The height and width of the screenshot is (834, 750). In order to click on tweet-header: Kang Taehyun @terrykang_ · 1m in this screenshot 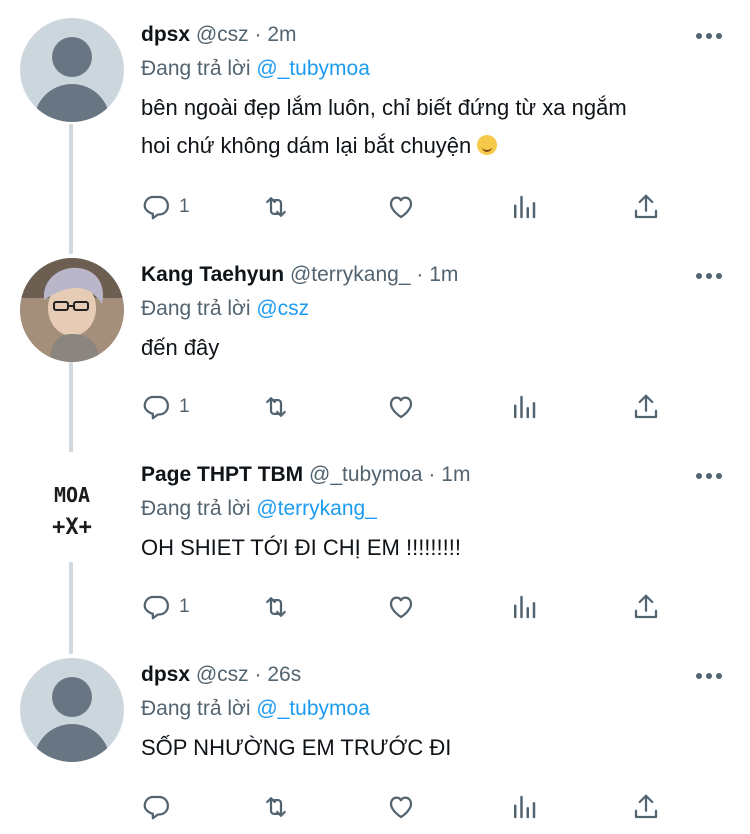, I will do `click(435, 275)`.